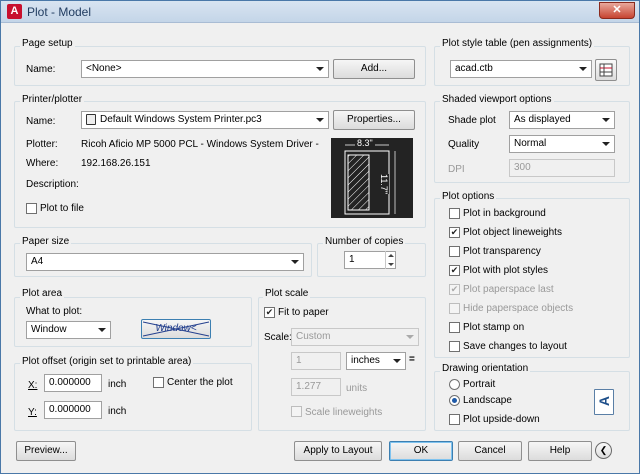  What do you see at coordinates (454, 384) in the screenshot?
I see `portrait-radio` at bounding box center [454, 384].